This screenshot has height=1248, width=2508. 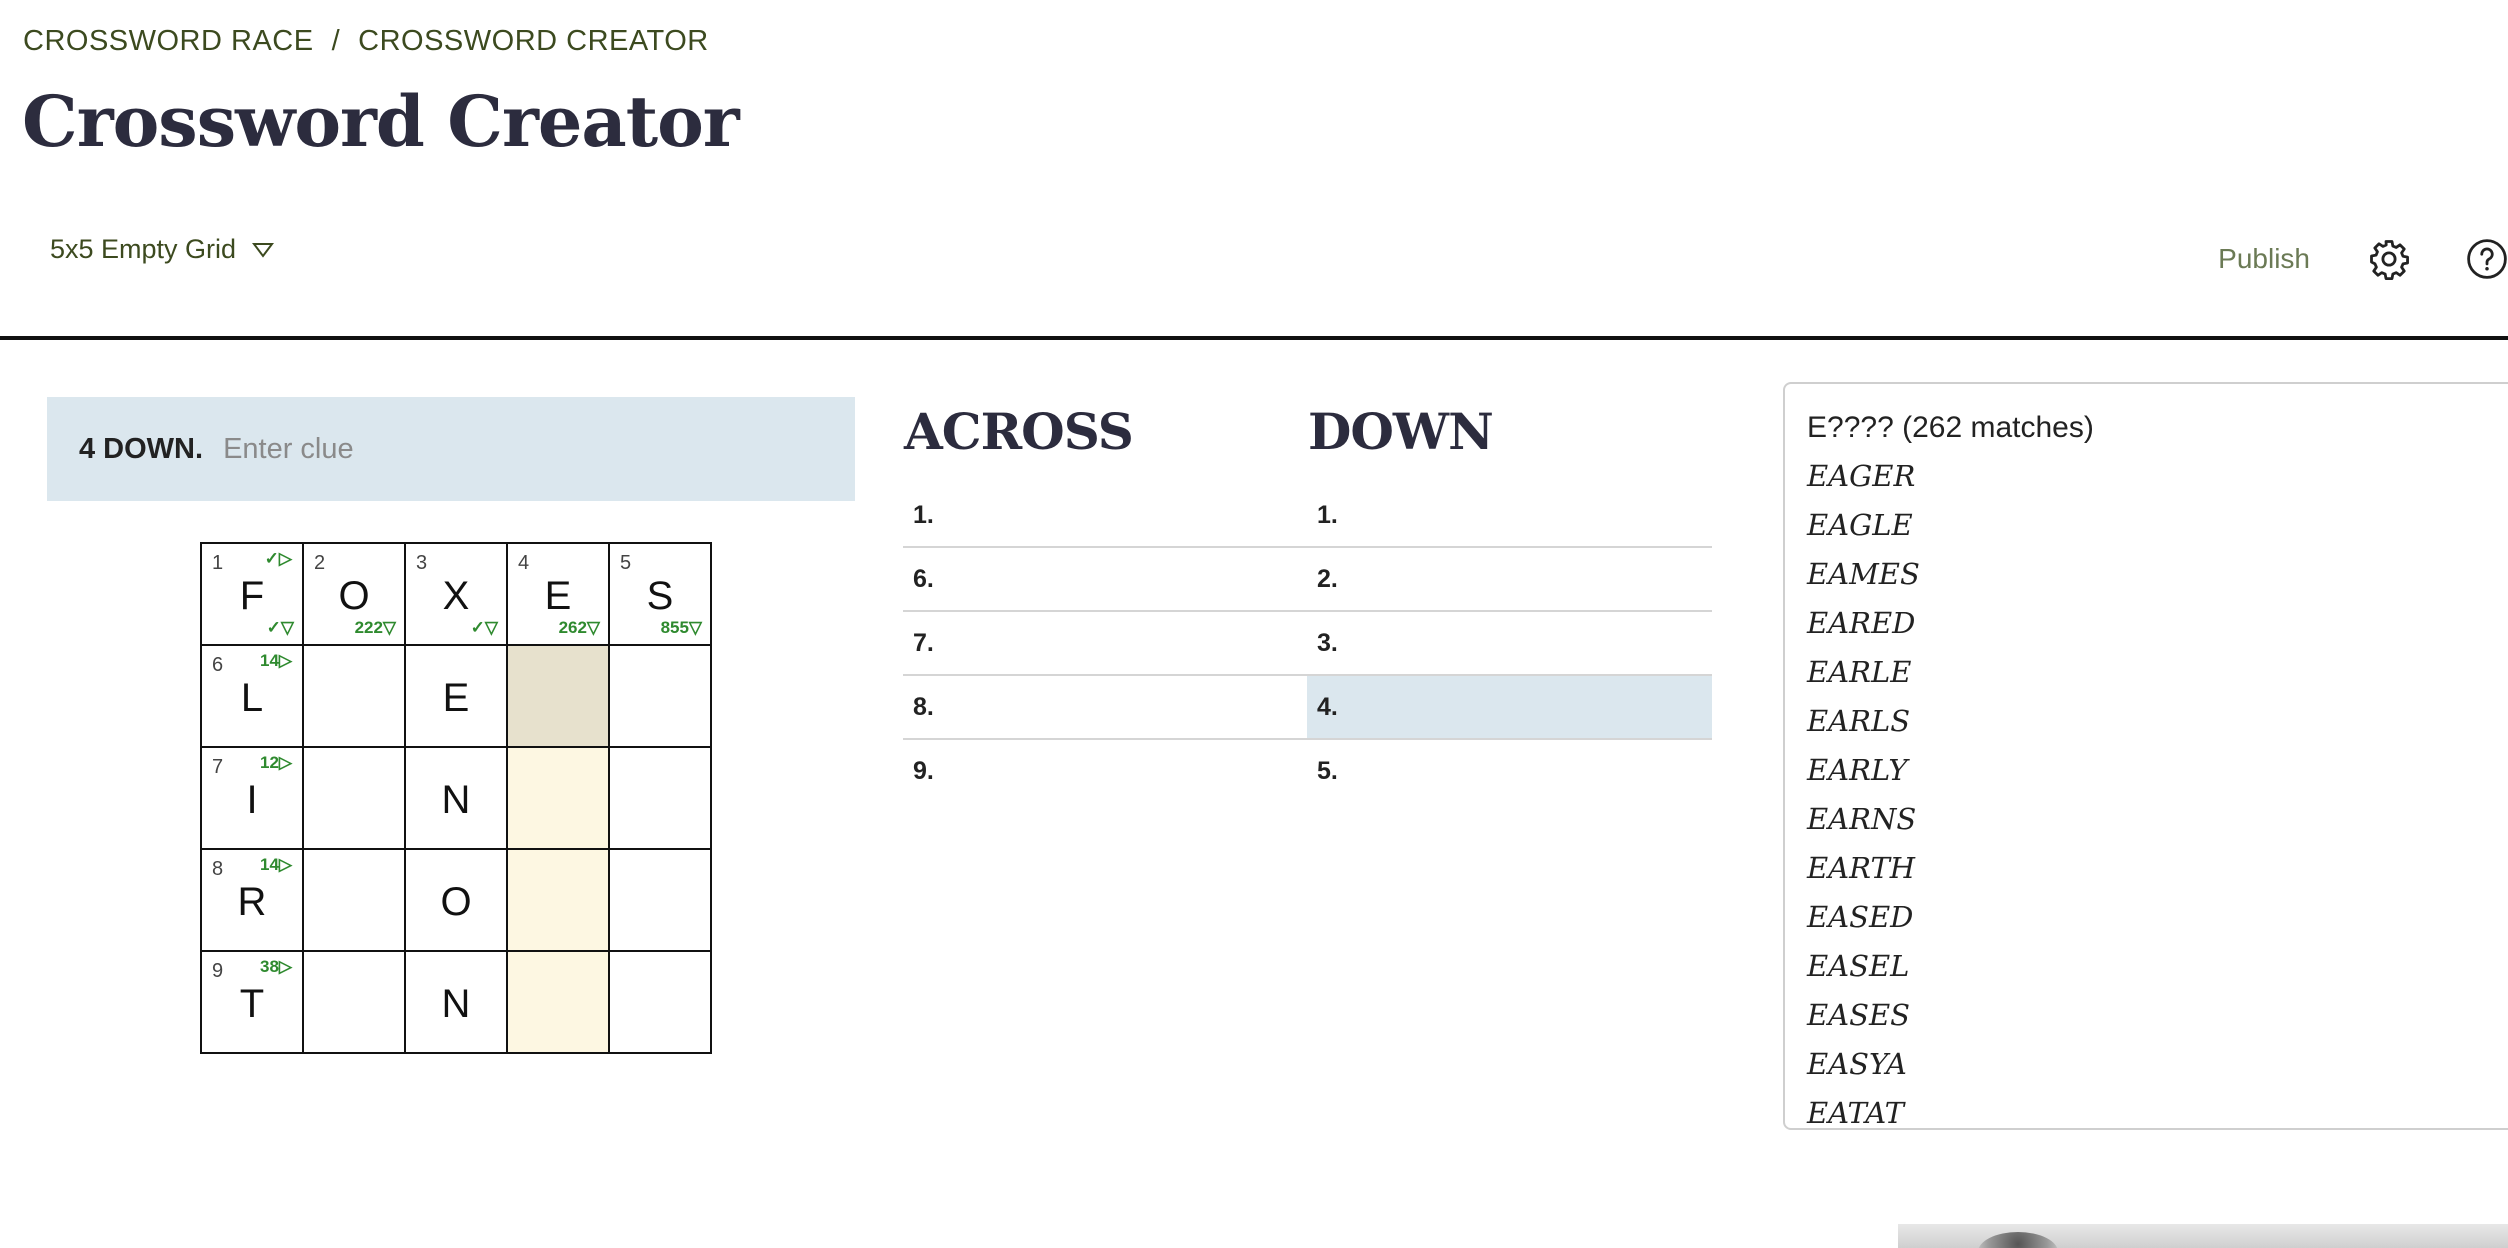 What do you see at coordinates (2203, 1236) in the screenshot?
I see `partial-image` at bounding box center [2203, 1236].